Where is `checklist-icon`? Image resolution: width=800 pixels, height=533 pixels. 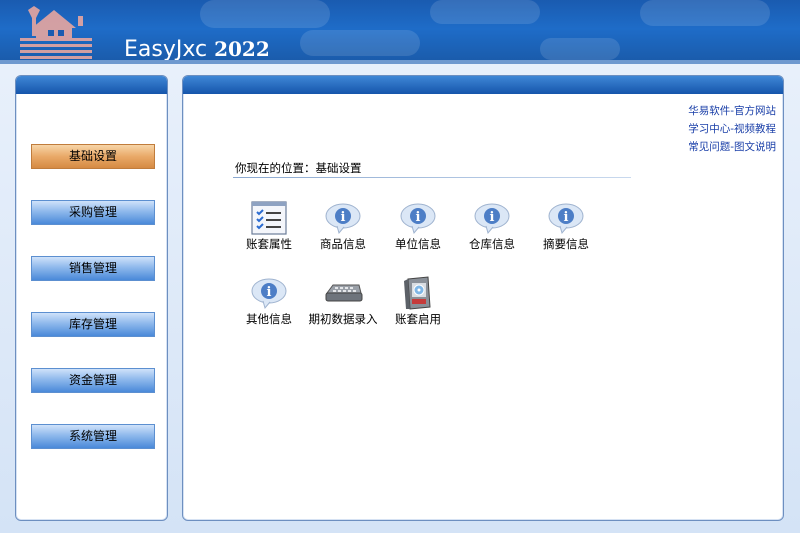 checklist-icon is located at coordinates (269, 218).